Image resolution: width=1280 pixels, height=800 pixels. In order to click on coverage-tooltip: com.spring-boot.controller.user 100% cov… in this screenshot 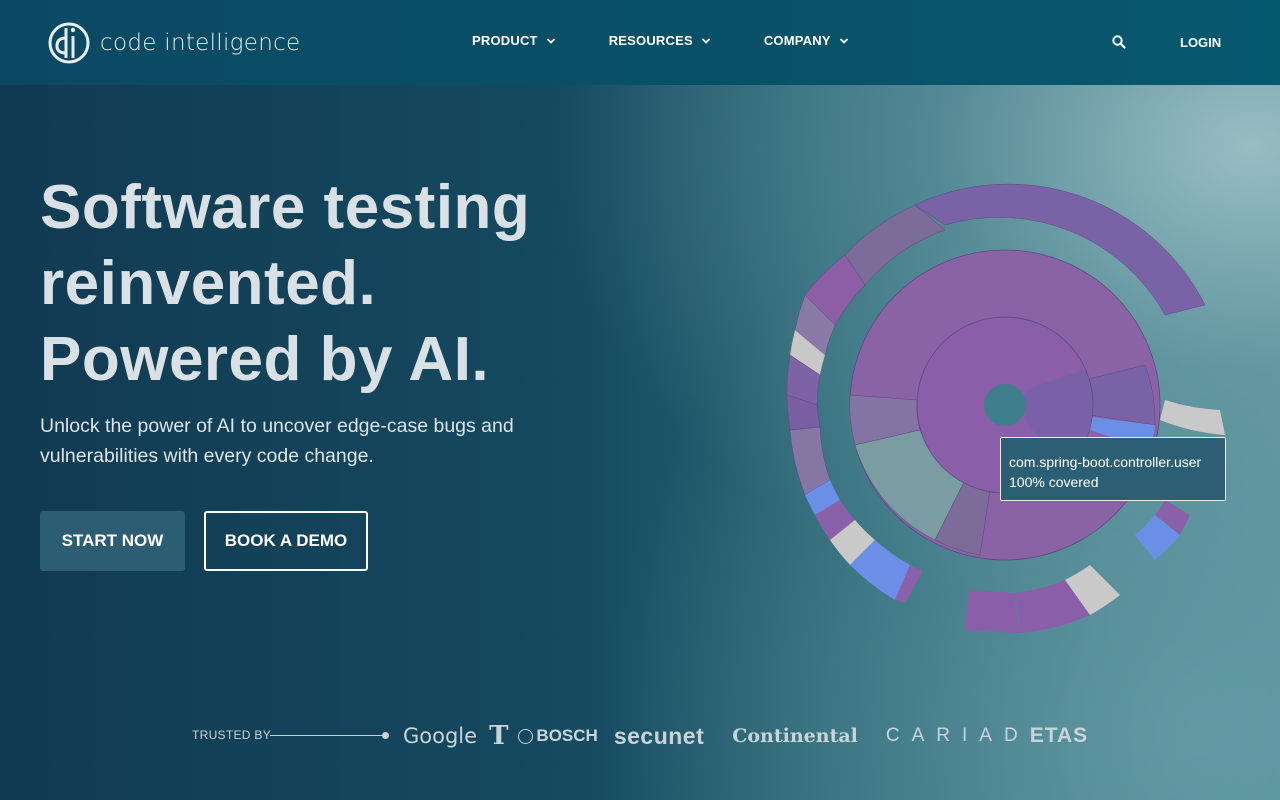, I will do `click(1113, 469)`.